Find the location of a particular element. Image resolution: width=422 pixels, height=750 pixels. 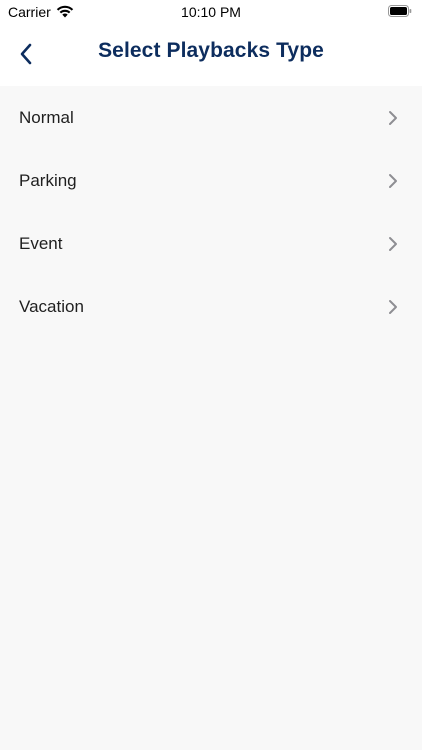

list-item-label: Normal is located at coordinates (46, 117).